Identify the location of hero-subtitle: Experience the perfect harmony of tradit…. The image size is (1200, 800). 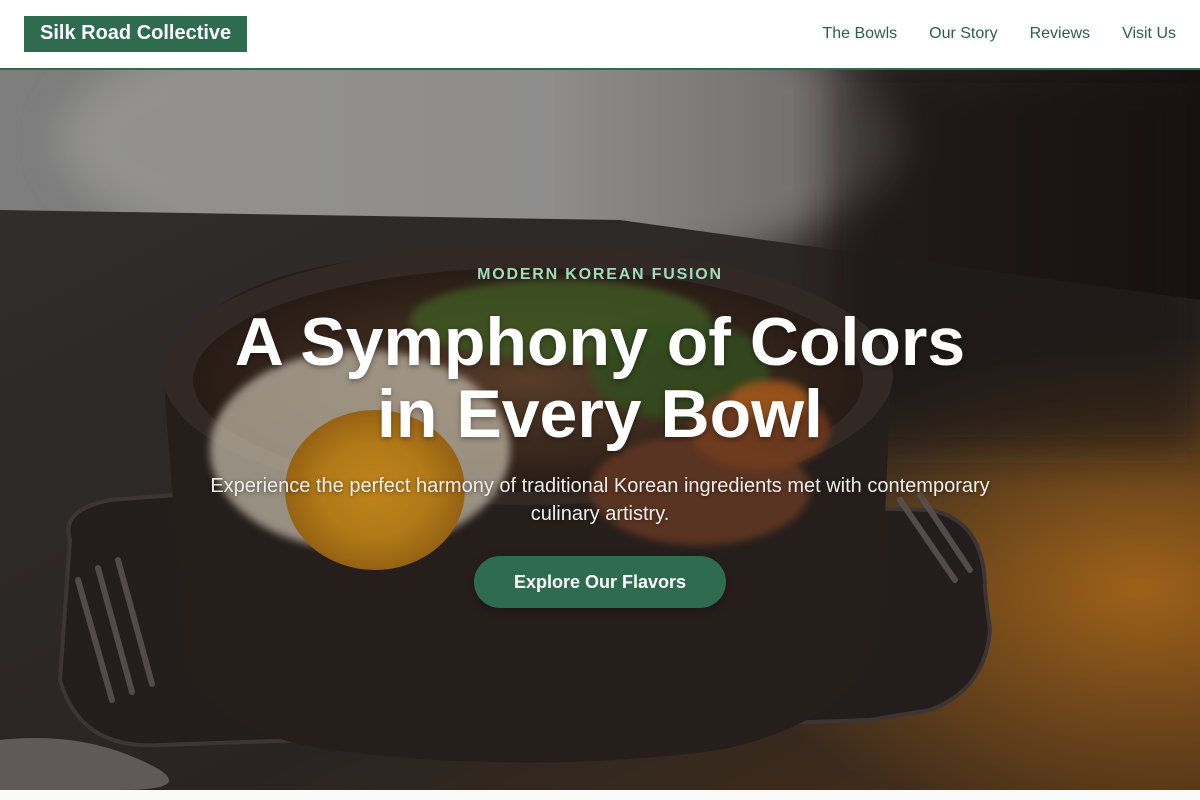
(600, 500).